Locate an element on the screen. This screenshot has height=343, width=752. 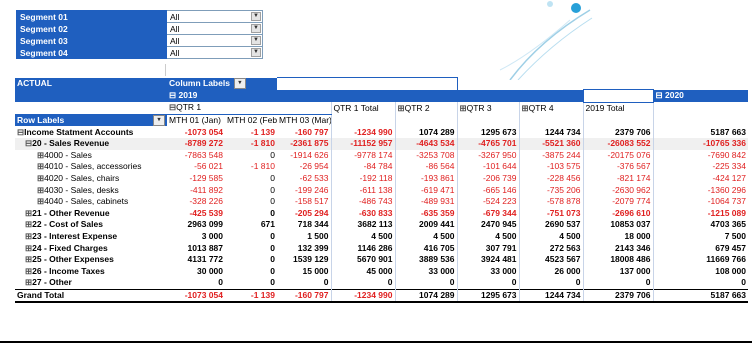
value-cell: -103 575 is located at coordinates (550, 167).